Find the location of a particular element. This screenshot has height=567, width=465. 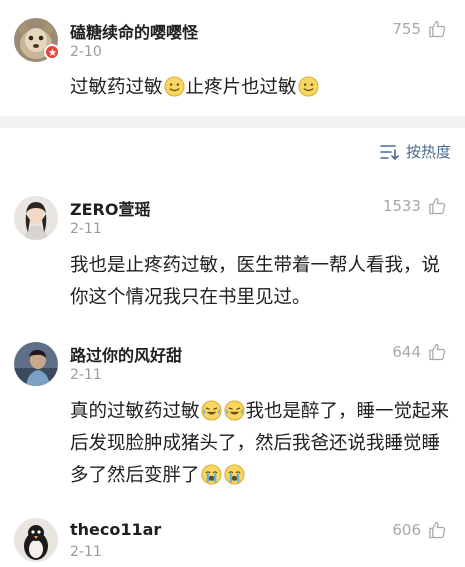

sort-by-hotness-button: 按热度 is located at coordinates (415, 151).